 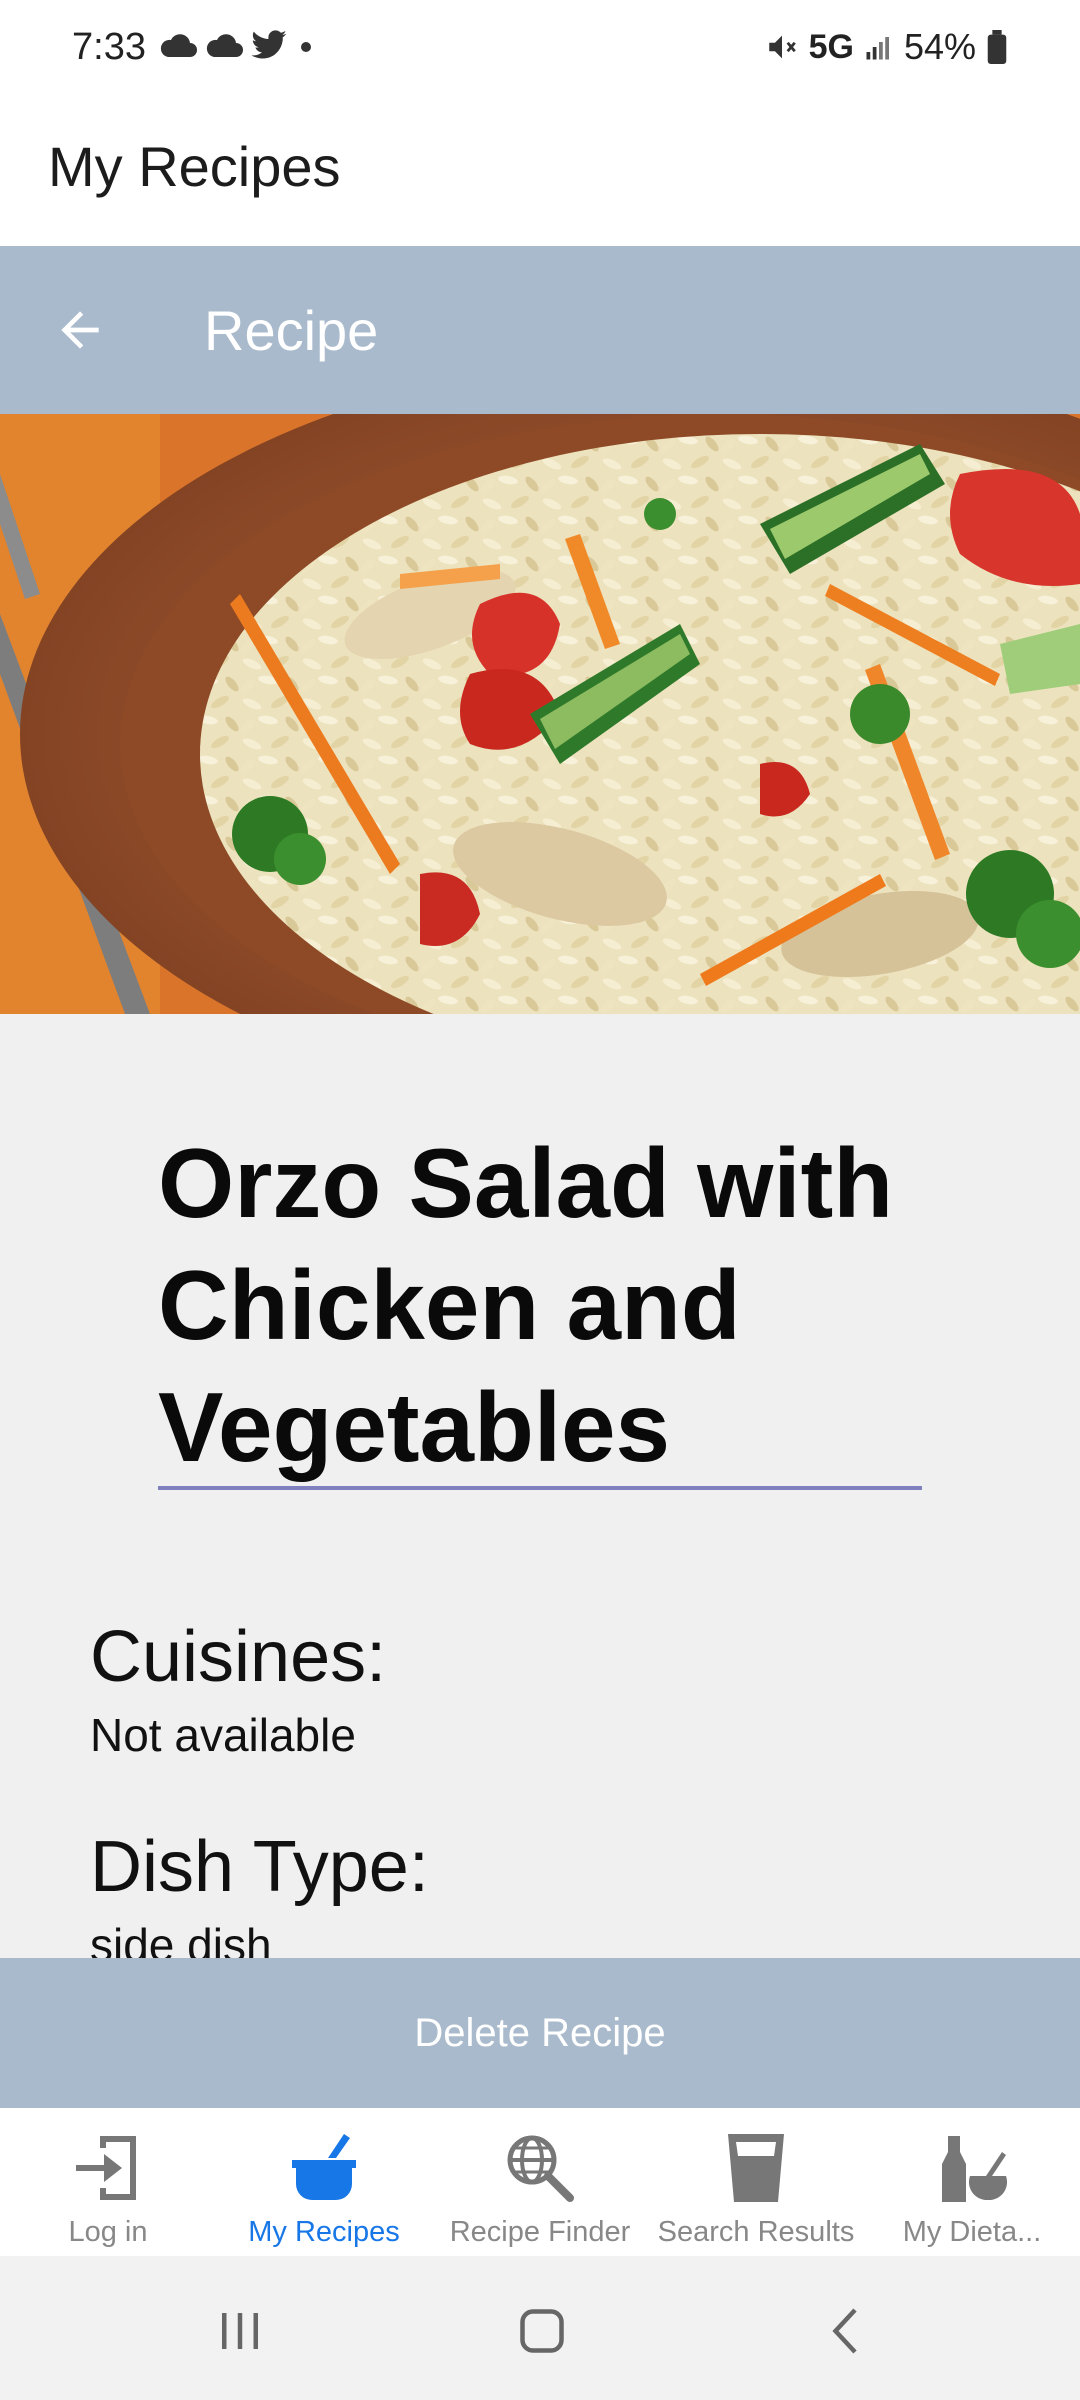 I want to click on cup-icon, so click(x=756, y=2168).